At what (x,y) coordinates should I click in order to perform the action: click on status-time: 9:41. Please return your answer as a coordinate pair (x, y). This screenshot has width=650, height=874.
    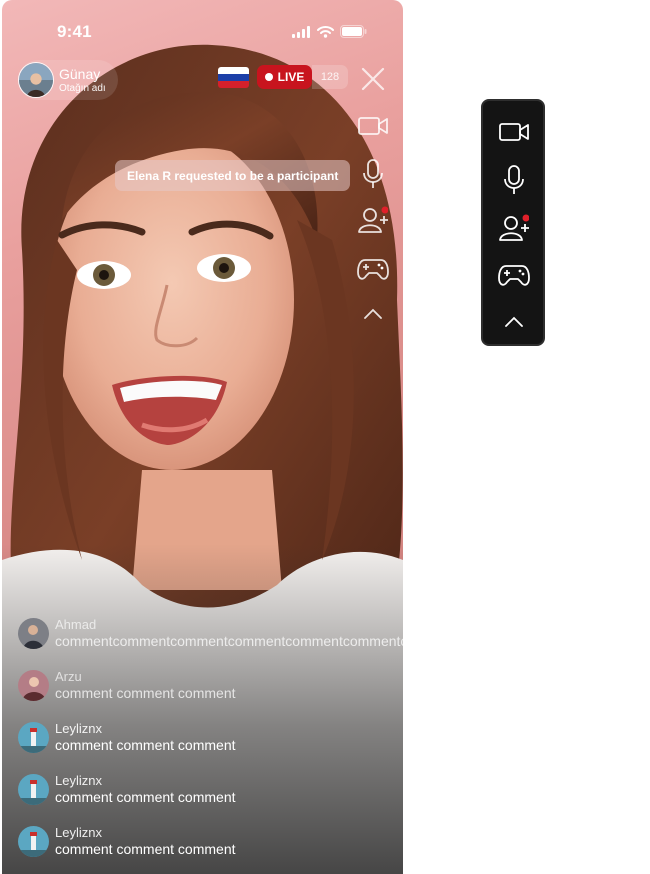
    Looking at the image, I should click on (74, 31).